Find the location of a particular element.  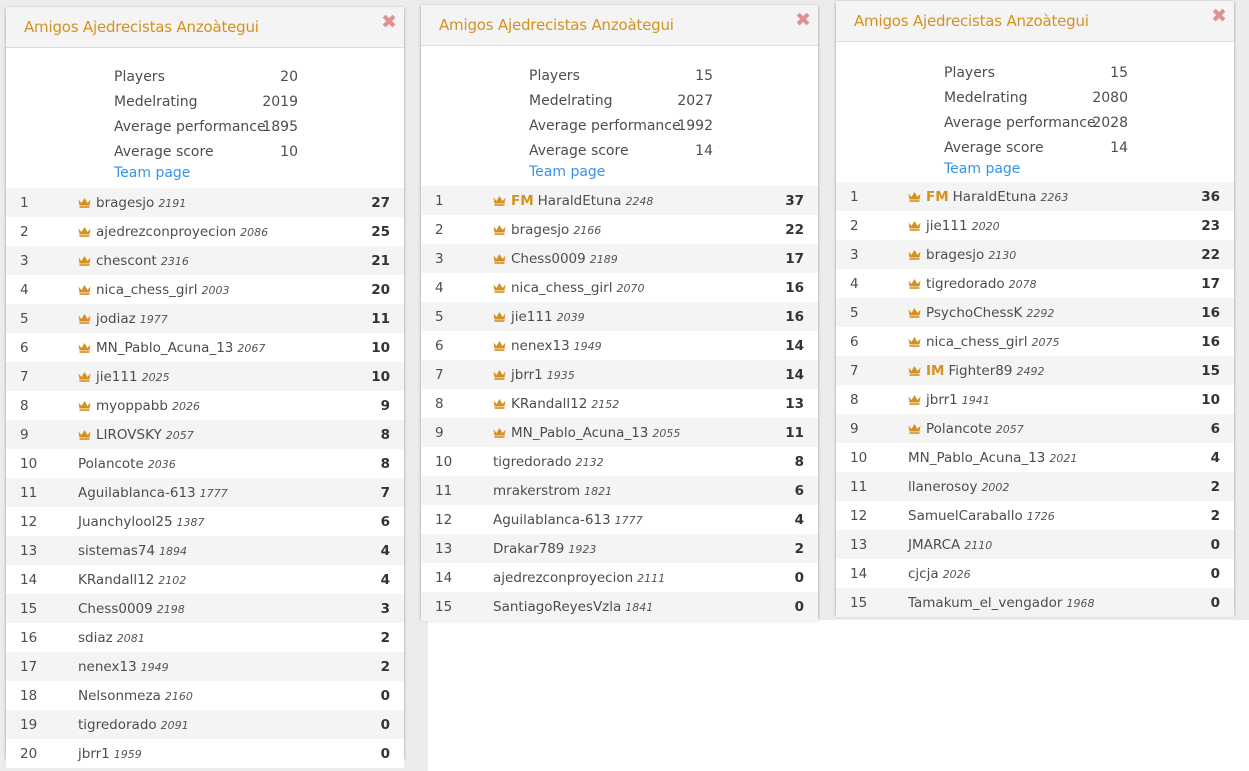

player-row: 20 jbrr1 1959 0 is located at coordinates (205, 753).